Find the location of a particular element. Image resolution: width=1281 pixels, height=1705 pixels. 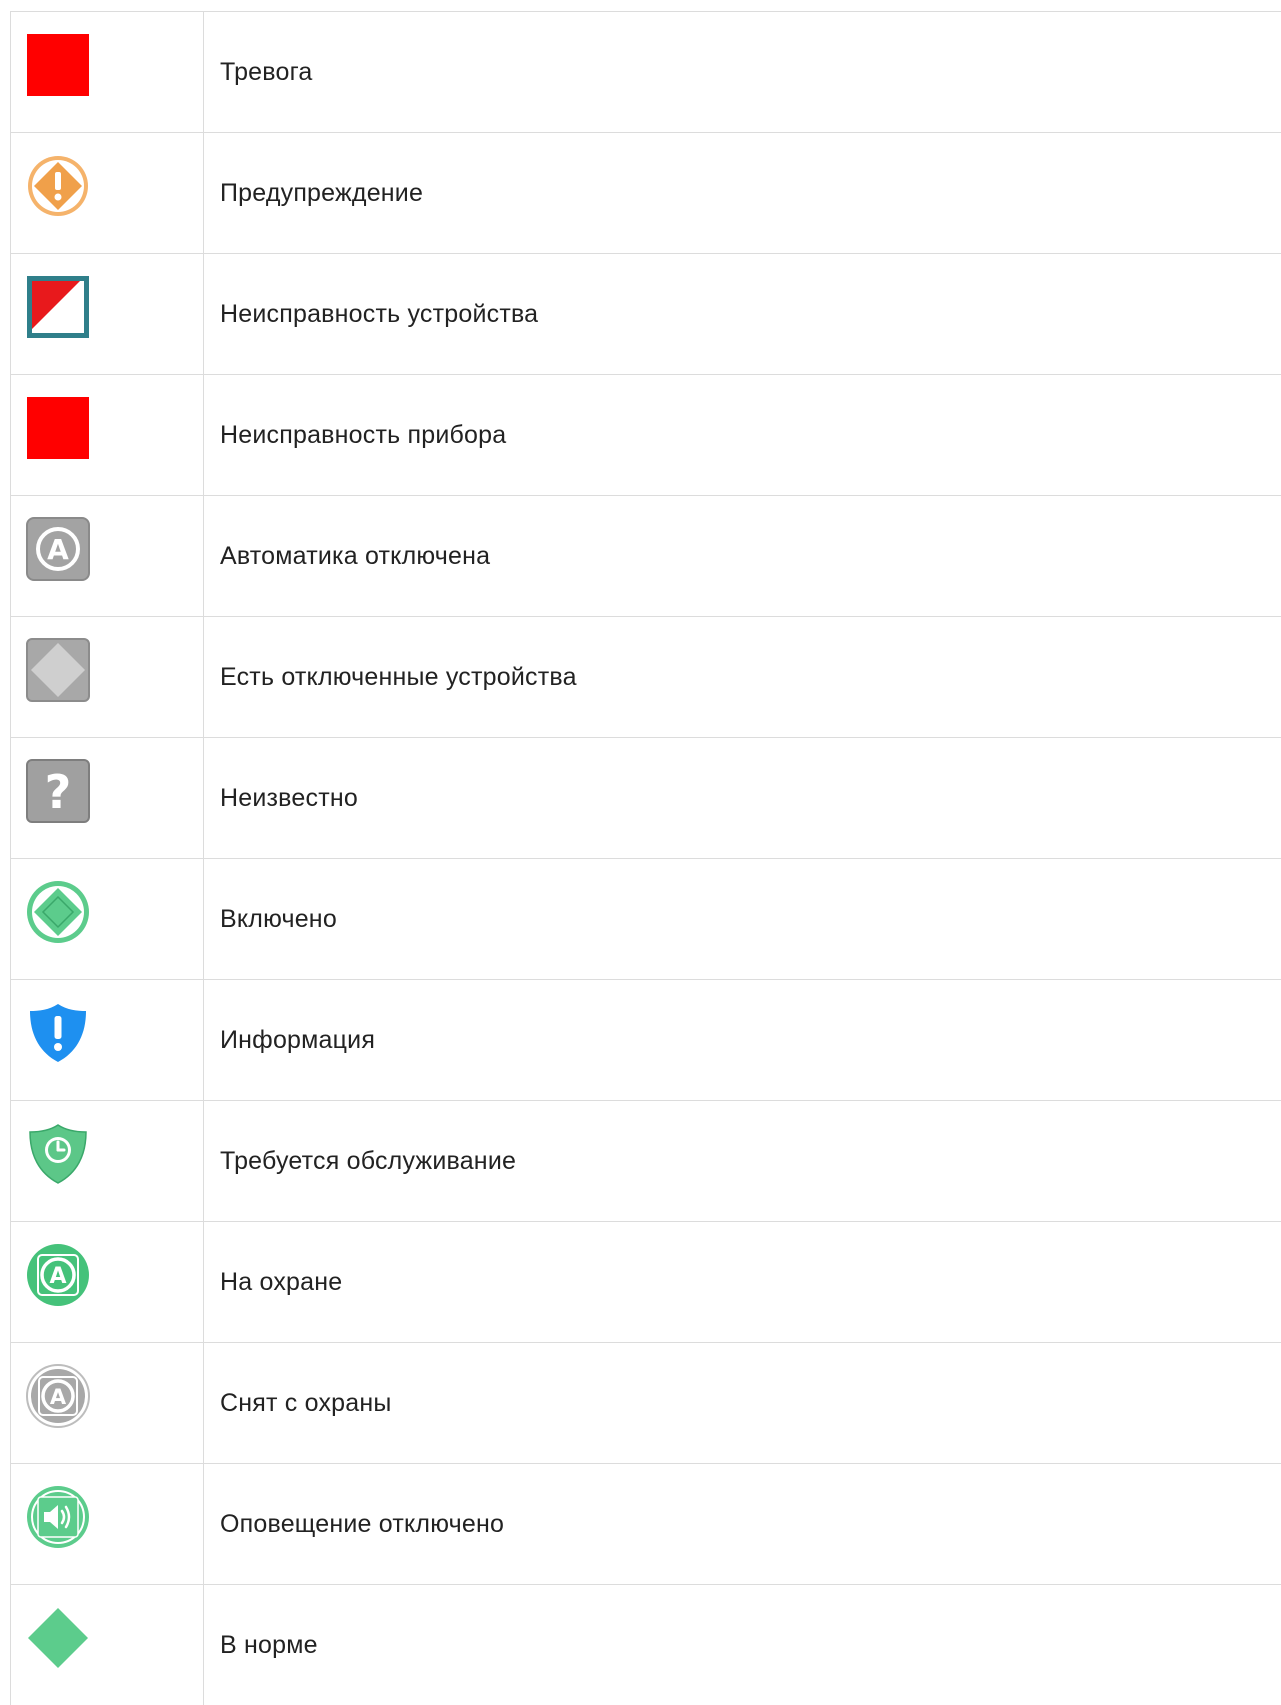

status-label: Снят с охраны is located at coordinates (742, 1403).